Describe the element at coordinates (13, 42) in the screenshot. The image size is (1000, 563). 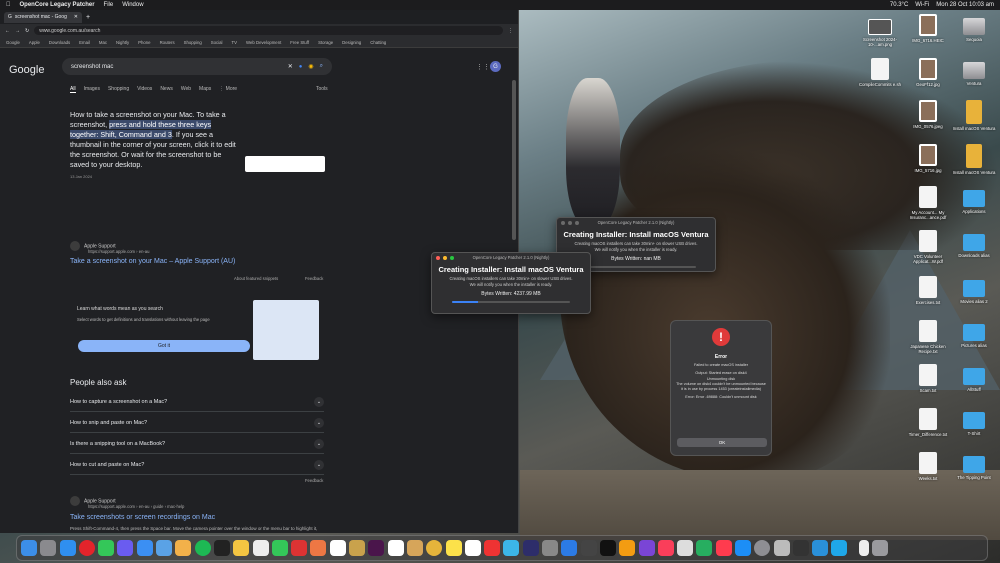
I see `bookmark-item: Google` at that location.